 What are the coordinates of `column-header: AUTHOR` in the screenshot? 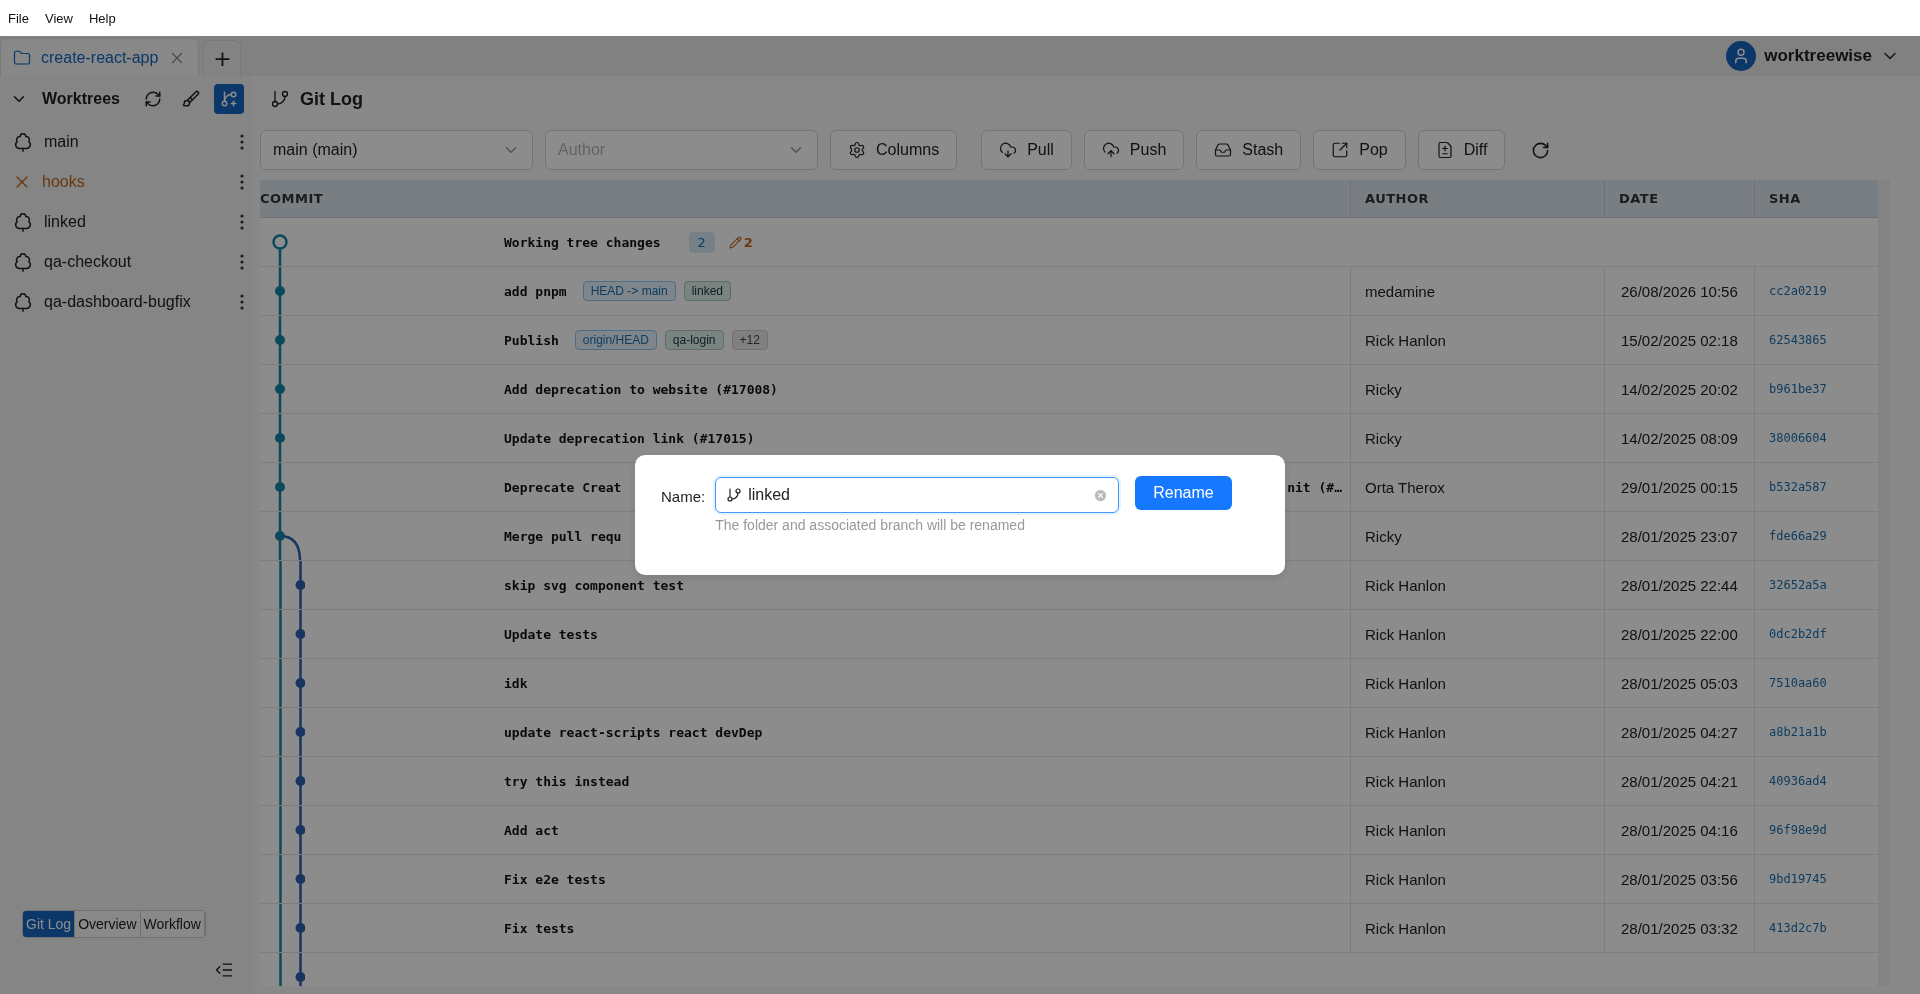 It's located at (1397, 198).